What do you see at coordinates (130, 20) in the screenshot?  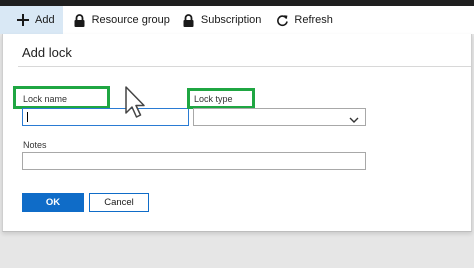 I see `resource-group-label: Resource group` at bounding box center [130, 20].